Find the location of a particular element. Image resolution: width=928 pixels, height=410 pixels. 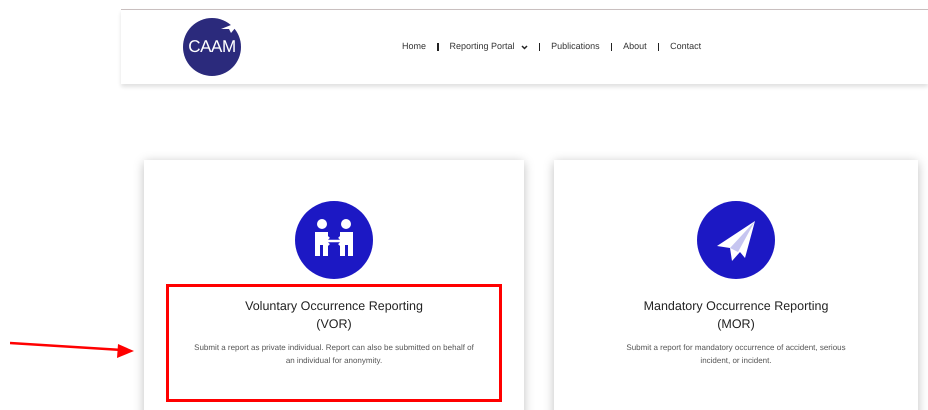

card-description: Submit a report as private individual. Report can also be submitted on behalf of an individual for anonymity. is located at coordinates (334, 354).